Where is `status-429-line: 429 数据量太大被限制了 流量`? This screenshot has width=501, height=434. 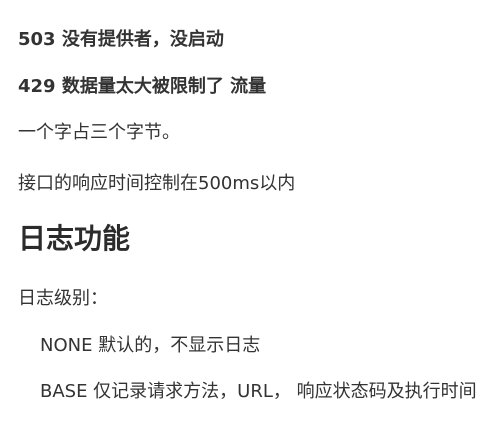
status-429-line: 429 数据量太大被限制了 流量 is located at coordinates (142, 86).